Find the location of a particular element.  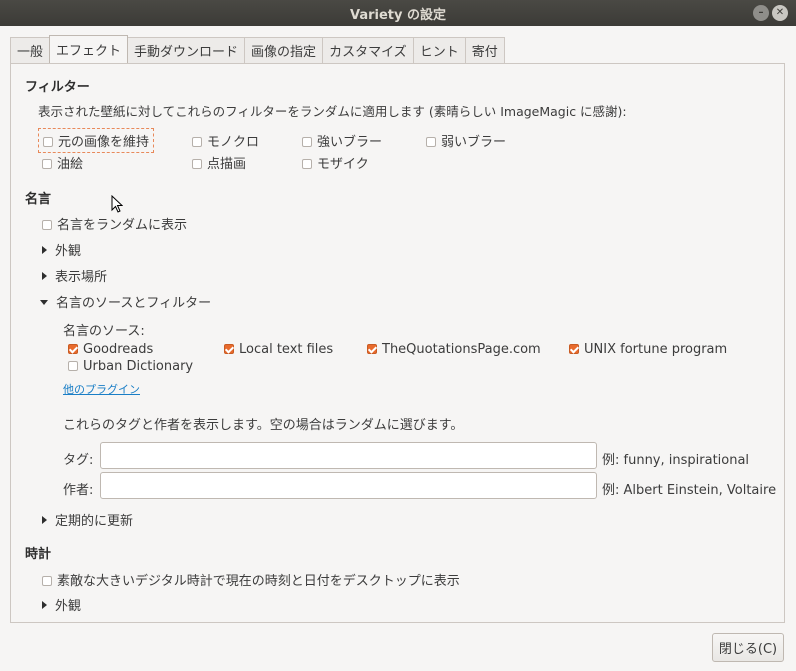

quotes-location-expander: 表示場所 is located at coordinates (74, 275).